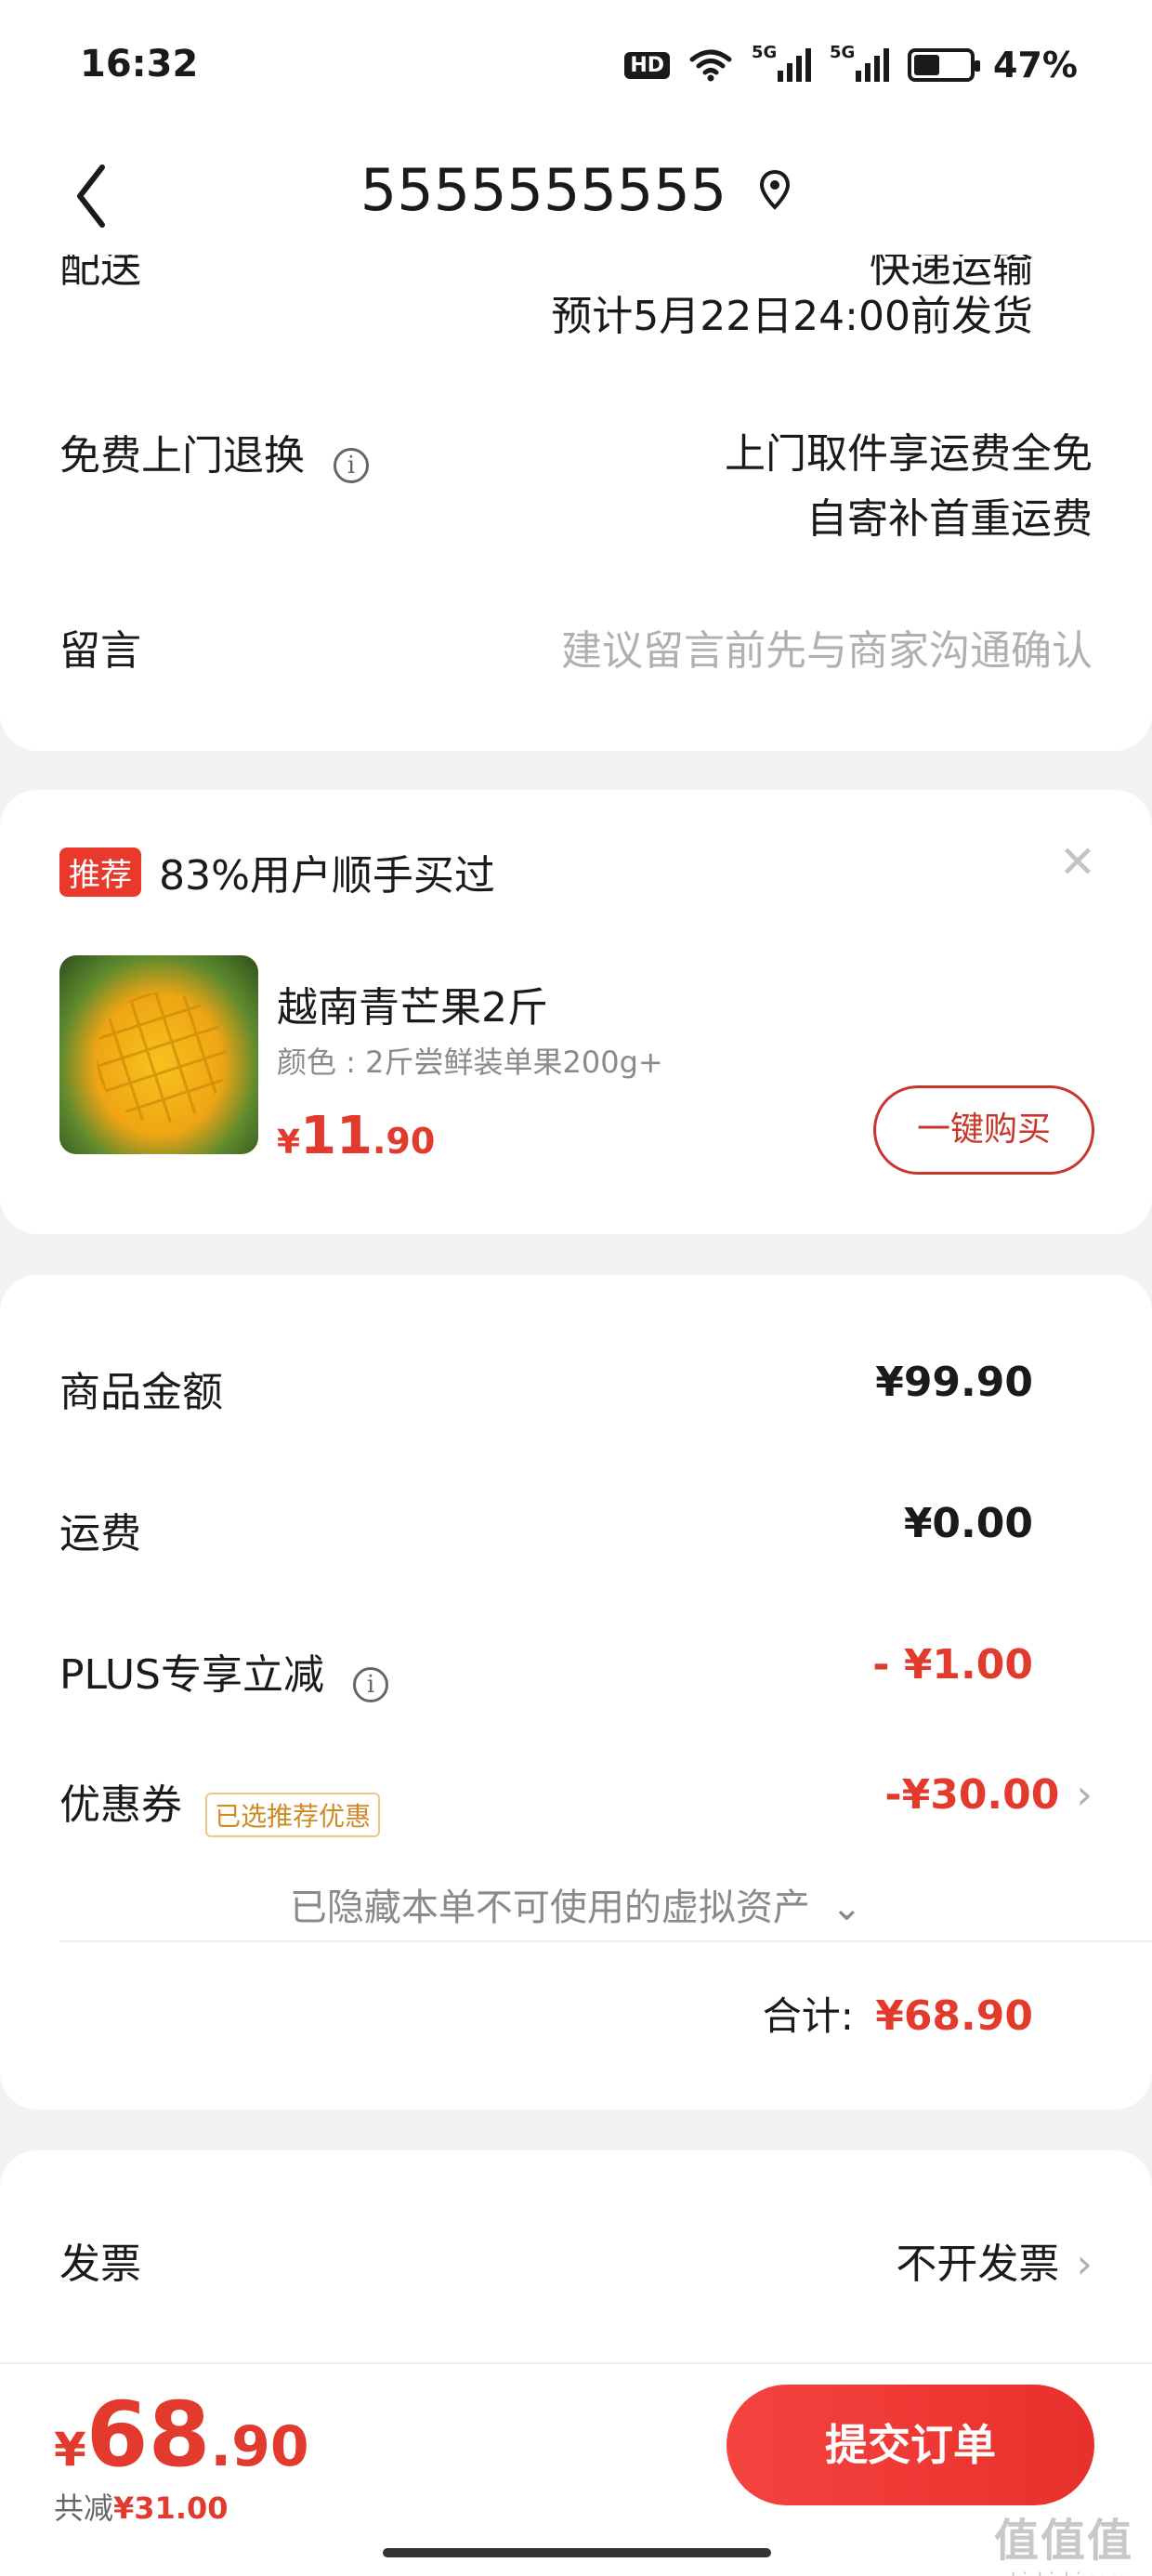 The width and height of the screenshot is (1152, 2576). Describe the element at coordinates (412, 1003) in the screenshot. I see `product-name: 越南青芒果2斤` at that location.